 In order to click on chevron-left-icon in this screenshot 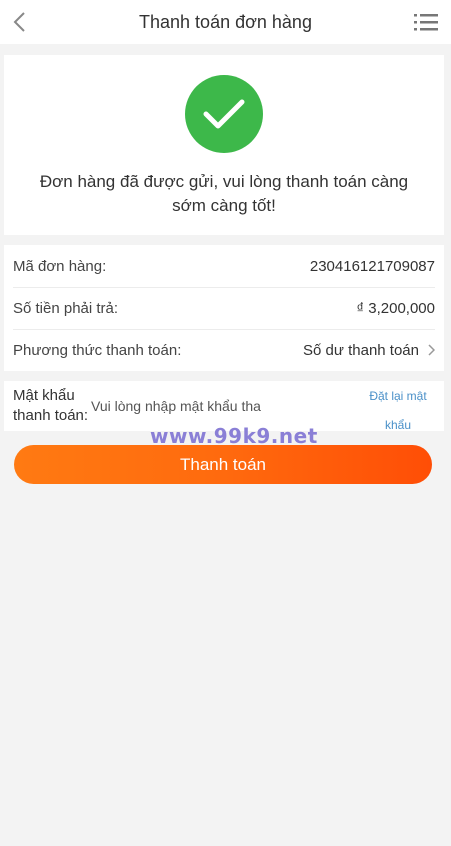, I will do `click(19, 22)`.